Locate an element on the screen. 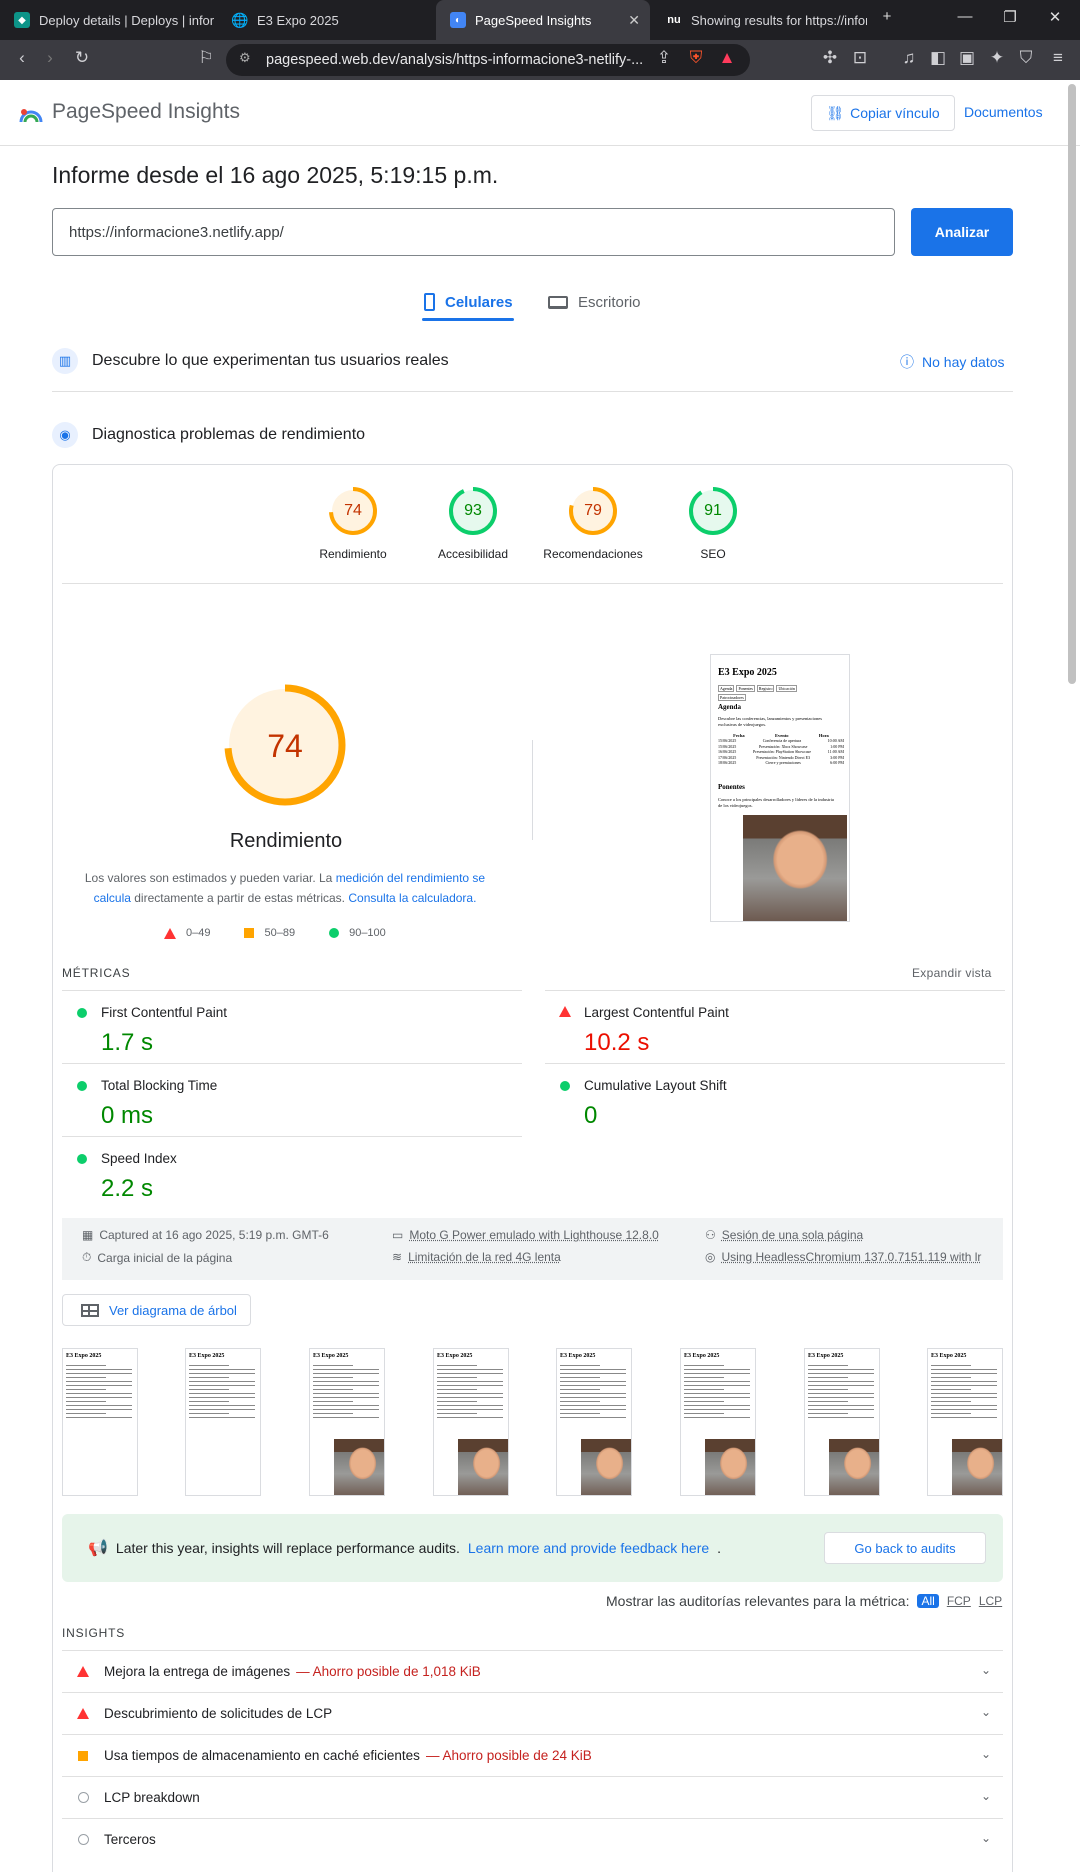 This screenshot has height=1872, width=1080. analyze-button: Analizar is located at coordinates (962, 232).